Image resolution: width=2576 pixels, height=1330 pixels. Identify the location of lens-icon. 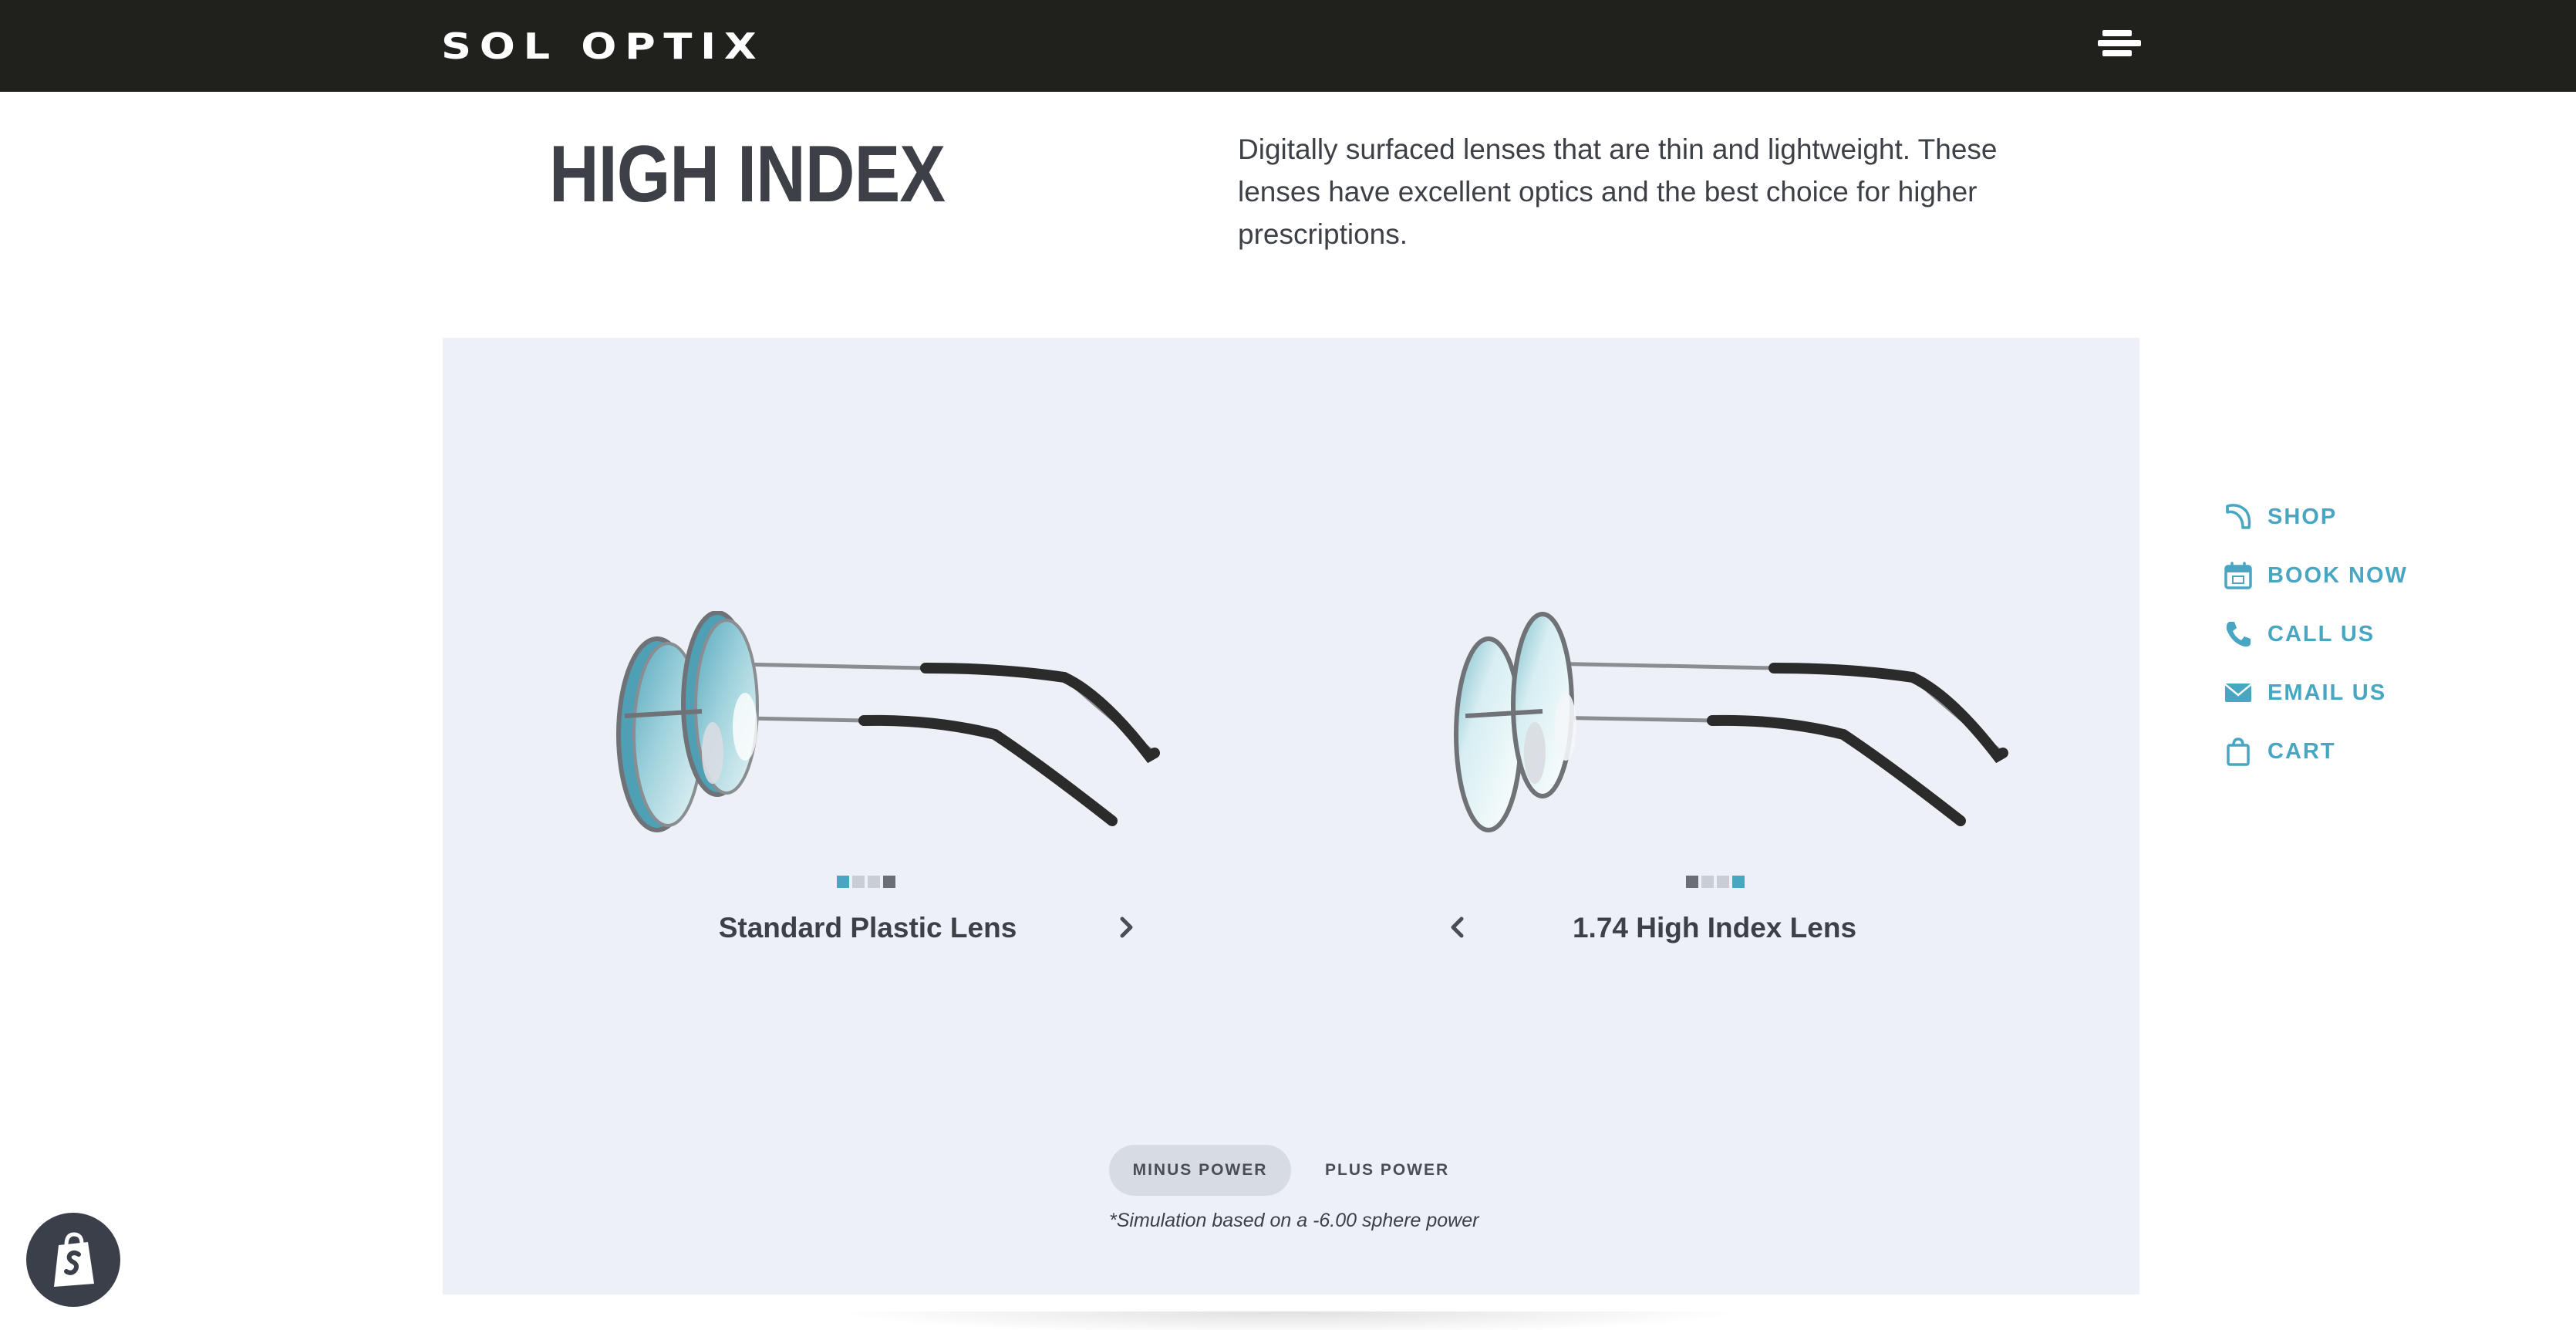
(2238, 516).